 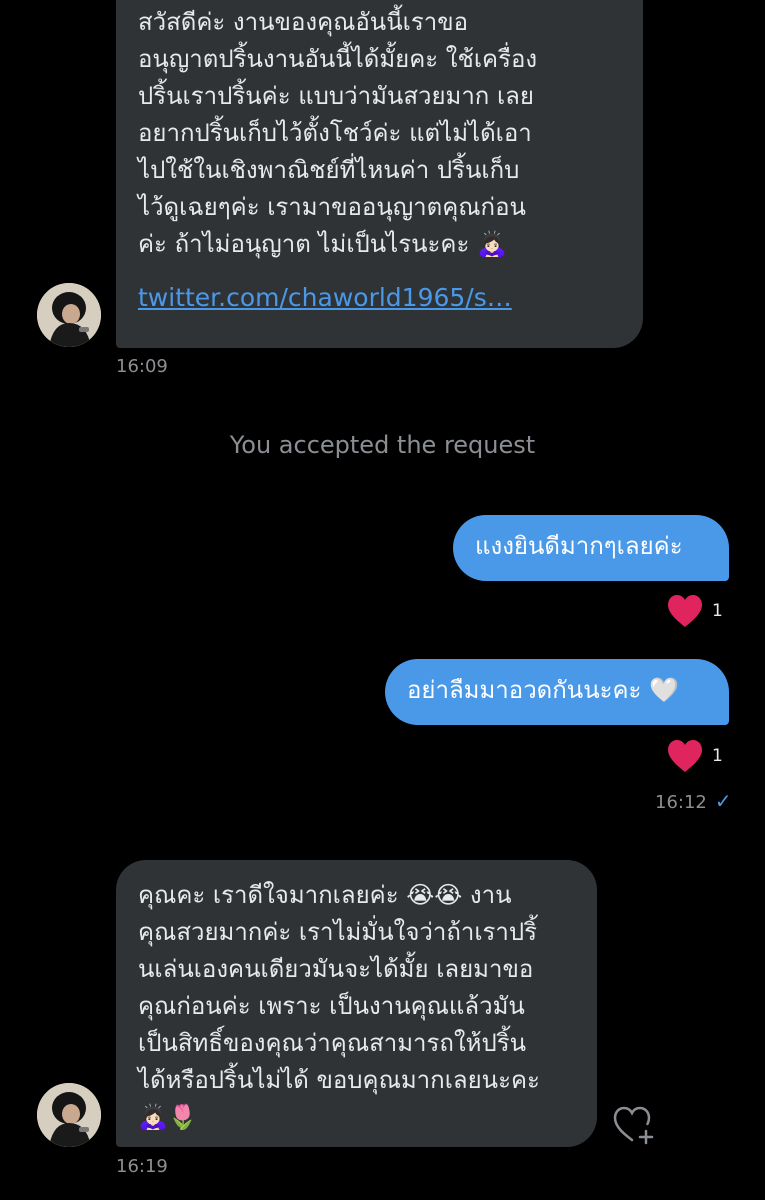 I want to click on heart-plus-icon, so click(x=633, y=1125).